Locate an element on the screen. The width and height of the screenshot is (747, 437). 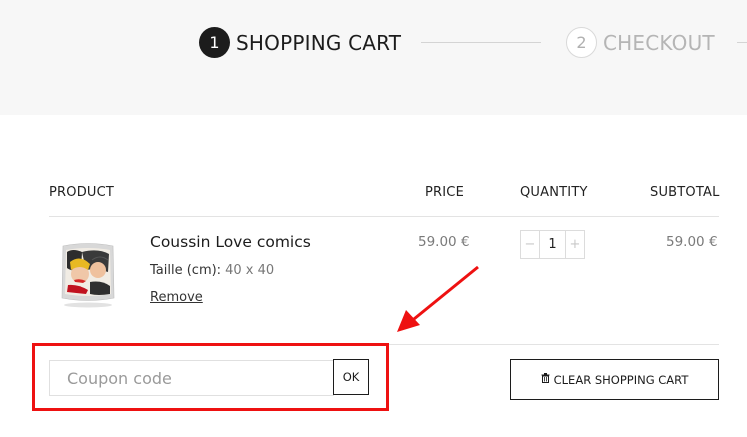
clear-shopping-cart-button: CLEAR SHOPPING CART is located at coordinates (614, 379).